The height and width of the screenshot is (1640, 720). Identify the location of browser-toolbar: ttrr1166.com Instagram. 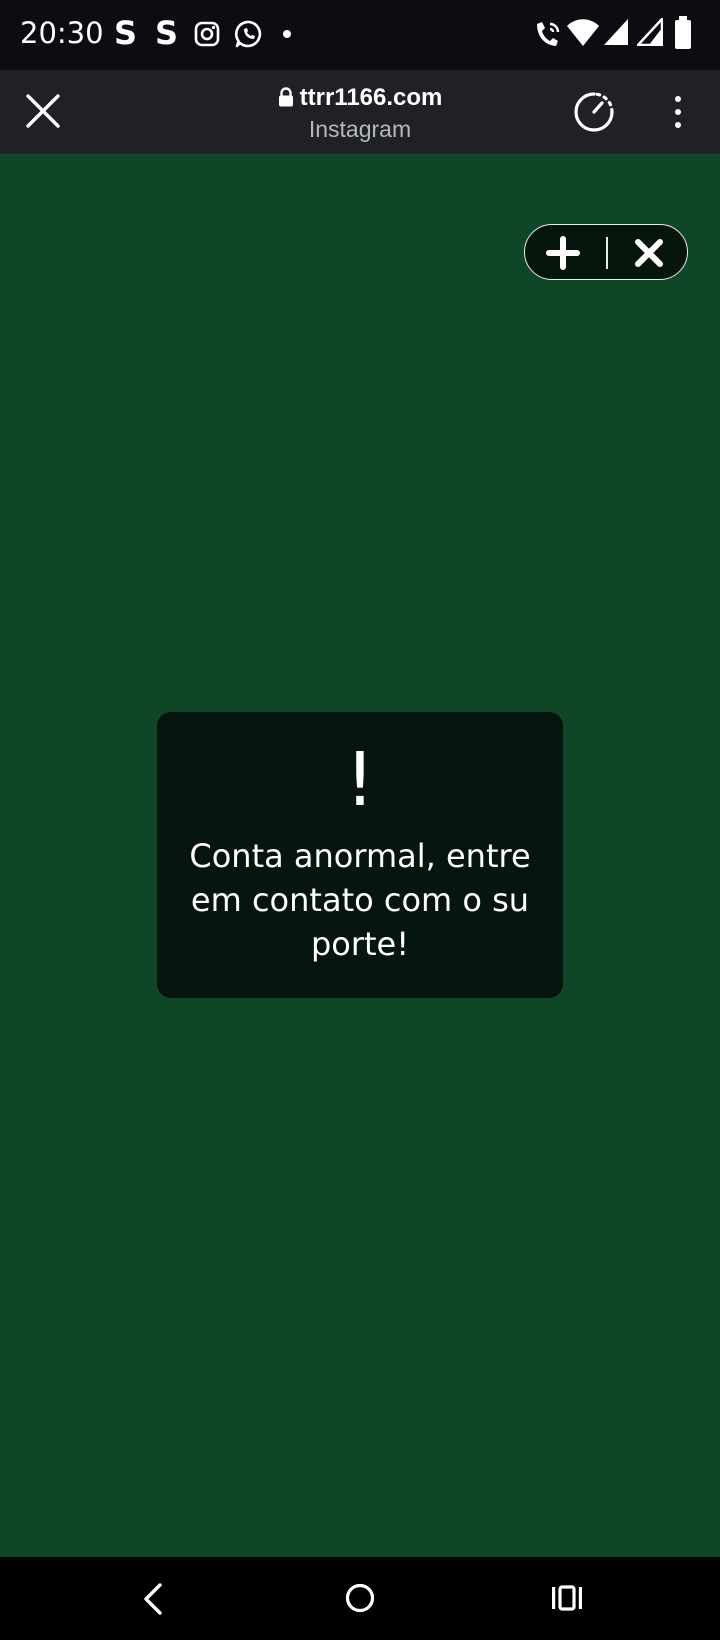
(360, 112).